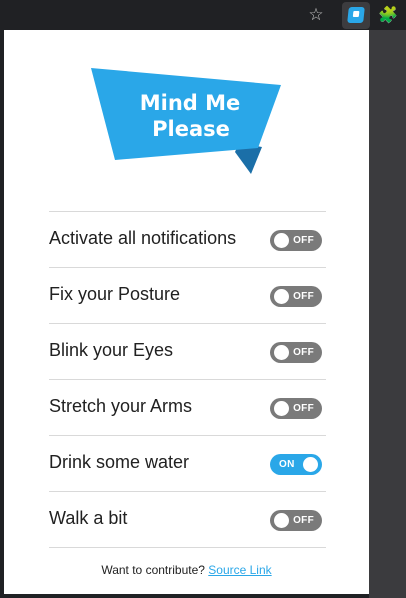 Image resolution: width=406 pixels, height=598 pixels. I want to click on setting-row-stretch-arms: Stretch your Arms OFF, so click(187, 407).